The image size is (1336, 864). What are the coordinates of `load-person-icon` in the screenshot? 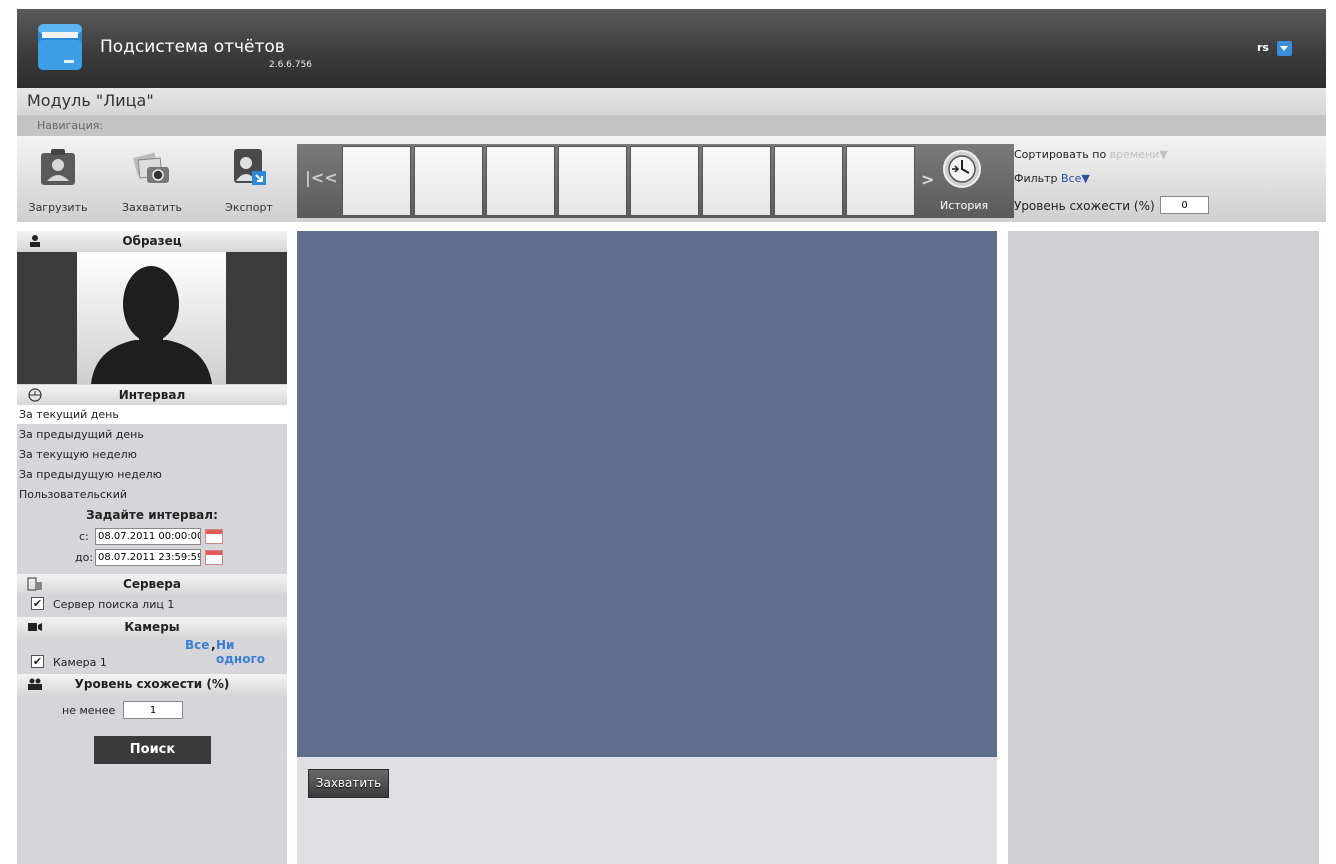 It's located at (58, 167).